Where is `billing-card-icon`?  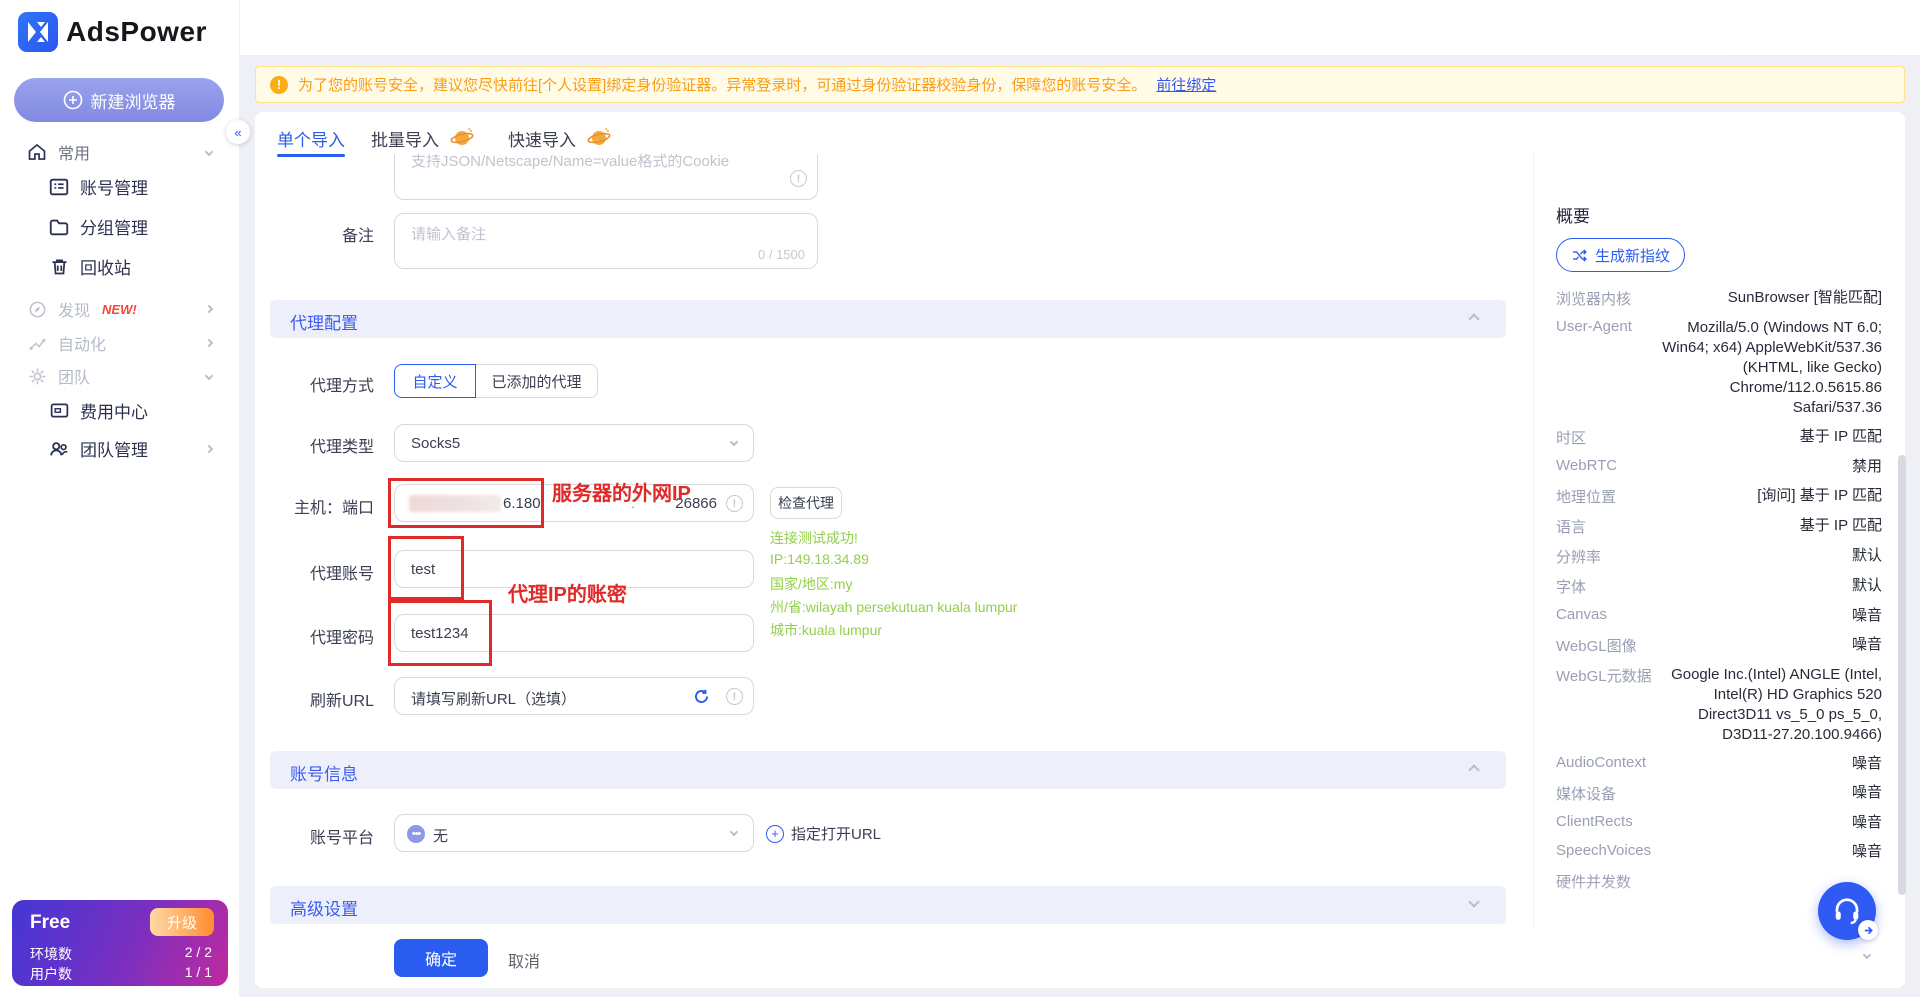 billing-card-icon is located at coordinates (59, 411).